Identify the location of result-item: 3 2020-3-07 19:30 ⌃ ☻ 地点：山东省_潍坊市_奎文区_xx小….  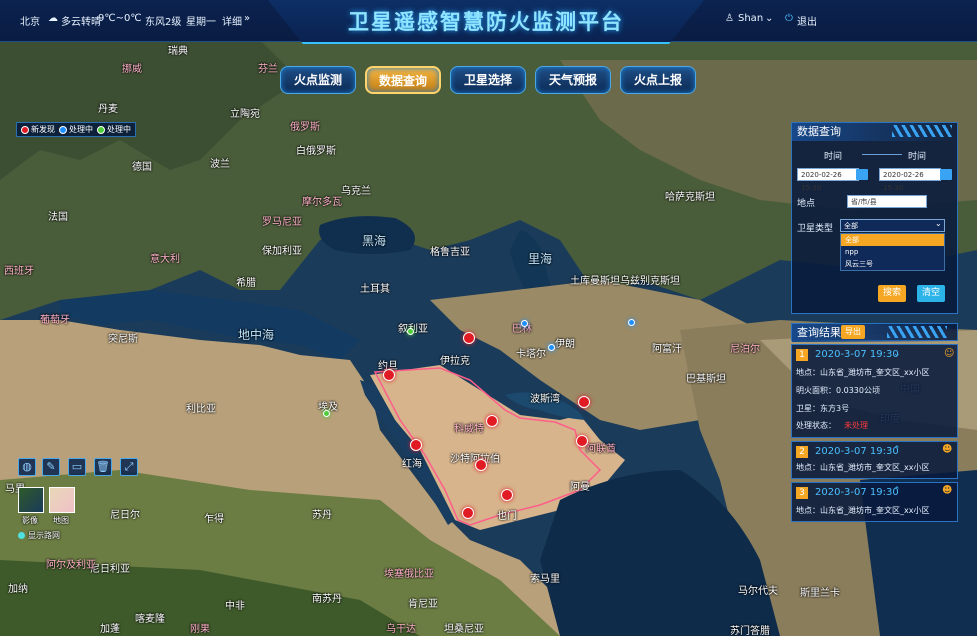
(874, 502).